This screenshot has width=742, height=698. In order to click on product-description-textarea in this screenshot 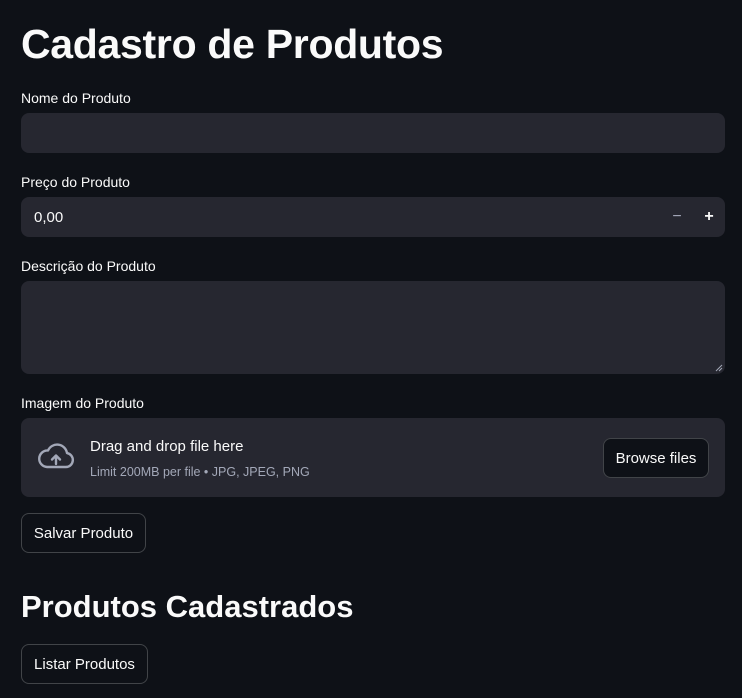, I will do `click(373, 327)`.